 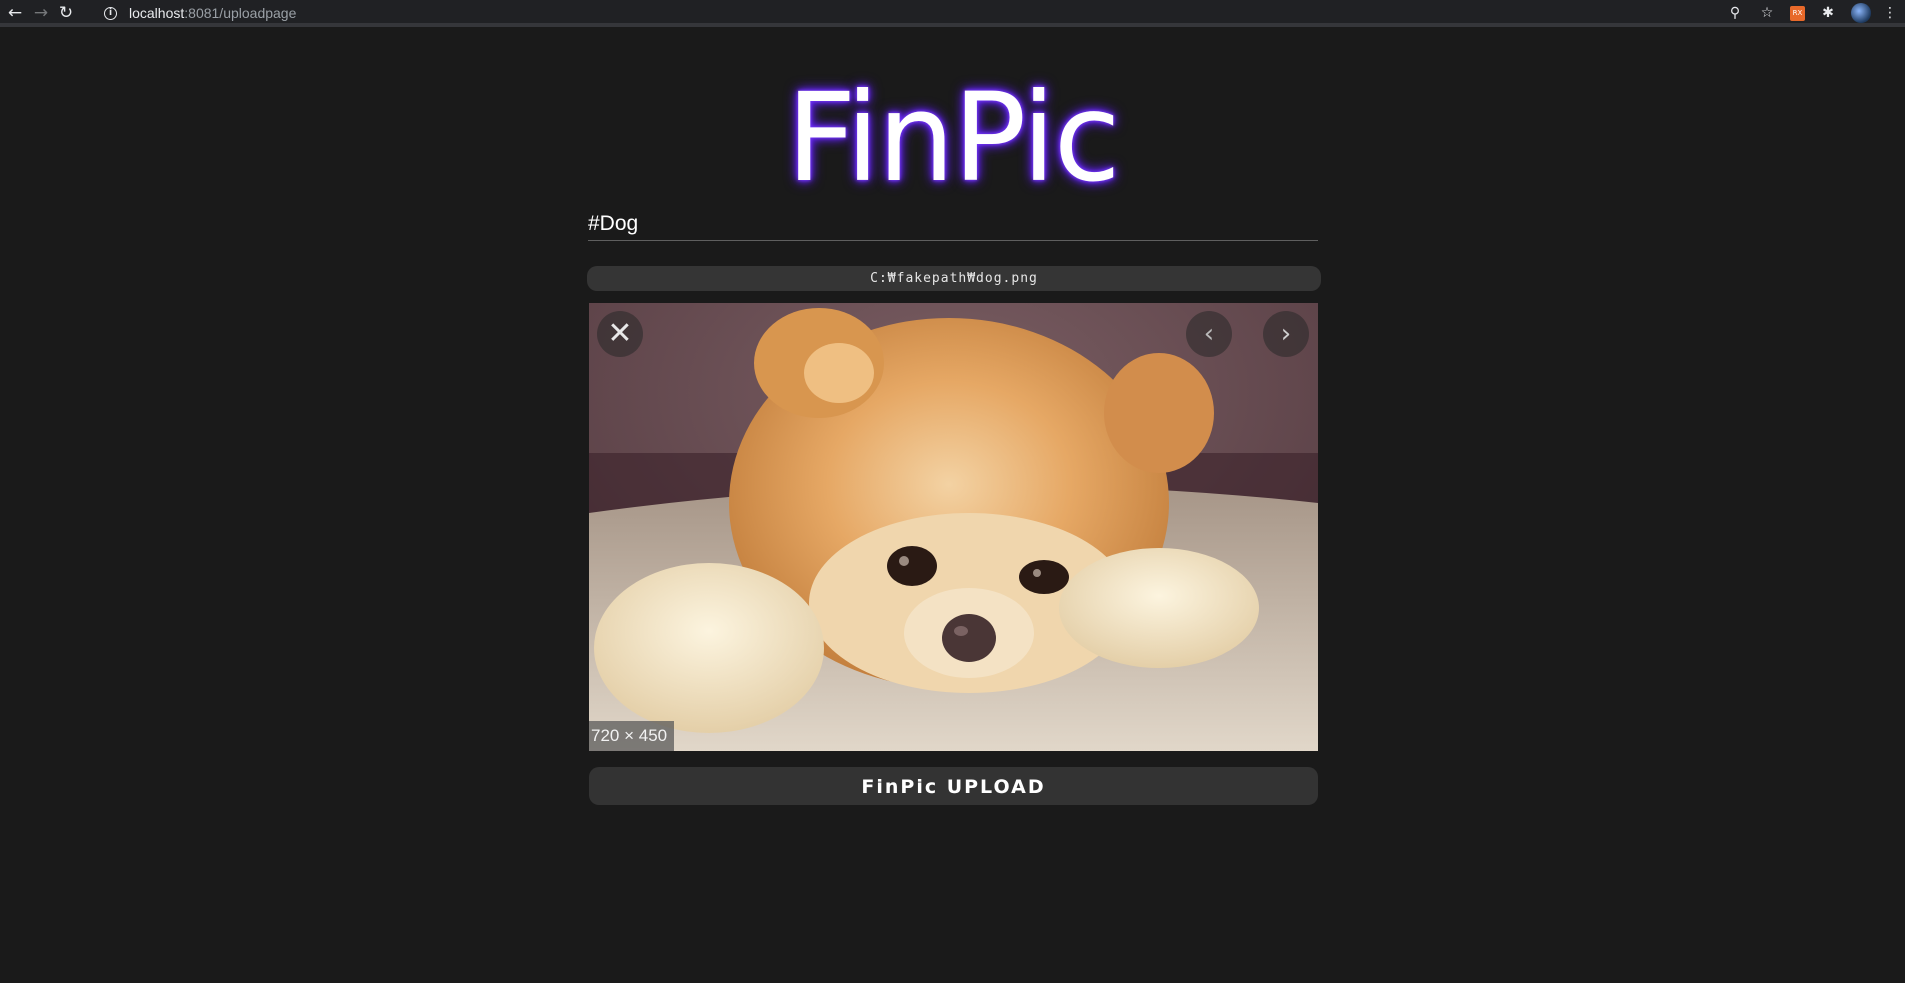 I want to click on back-icon: ←, so click(x=15, y=13).